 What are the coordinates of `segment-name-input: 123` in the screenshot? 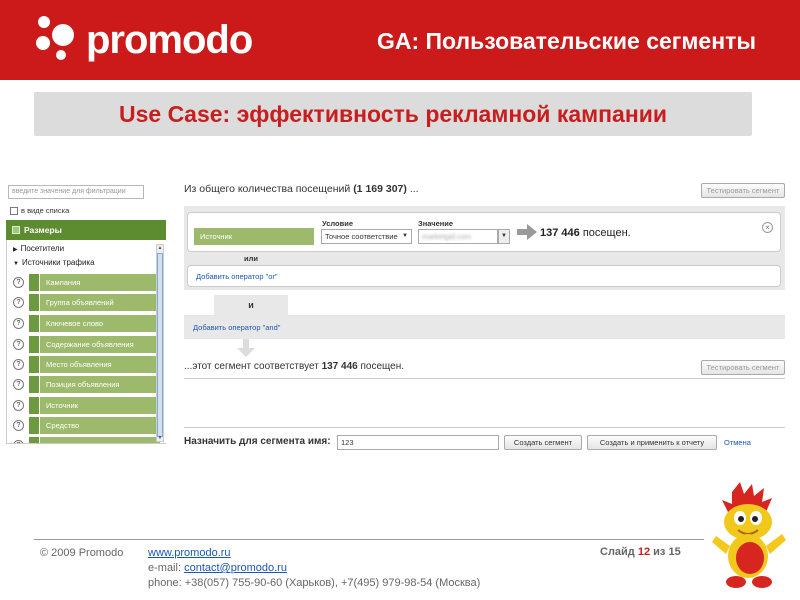 It's located at (418, 442).